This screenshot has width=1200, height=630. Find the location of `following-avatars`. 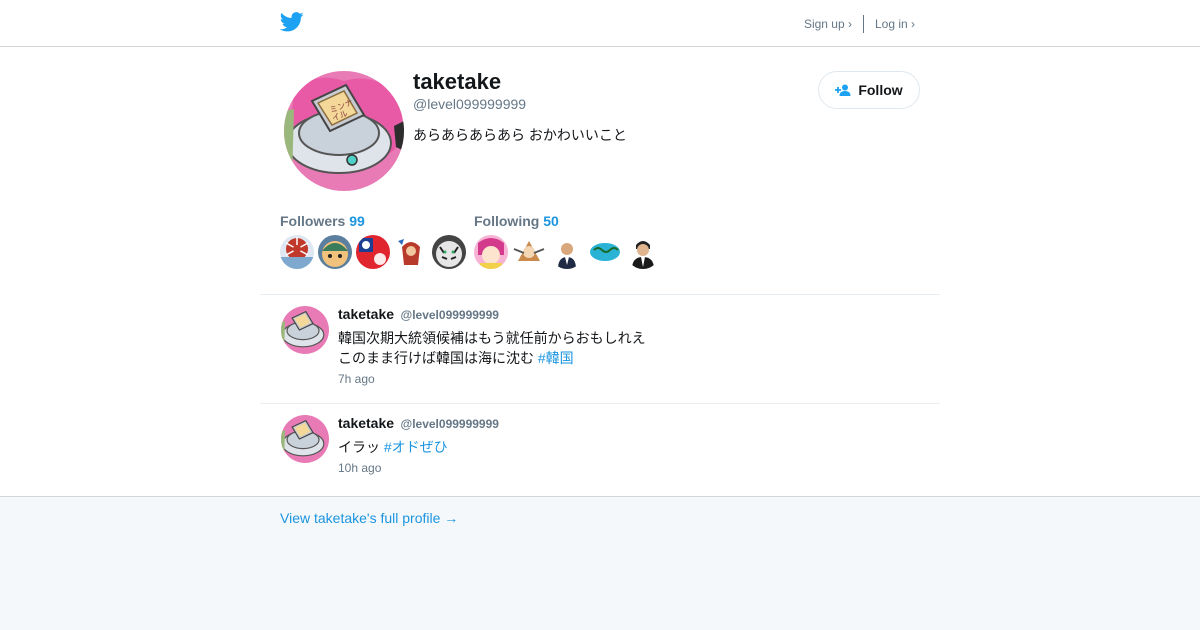

following-avatars is located at coordinates (569, 252).